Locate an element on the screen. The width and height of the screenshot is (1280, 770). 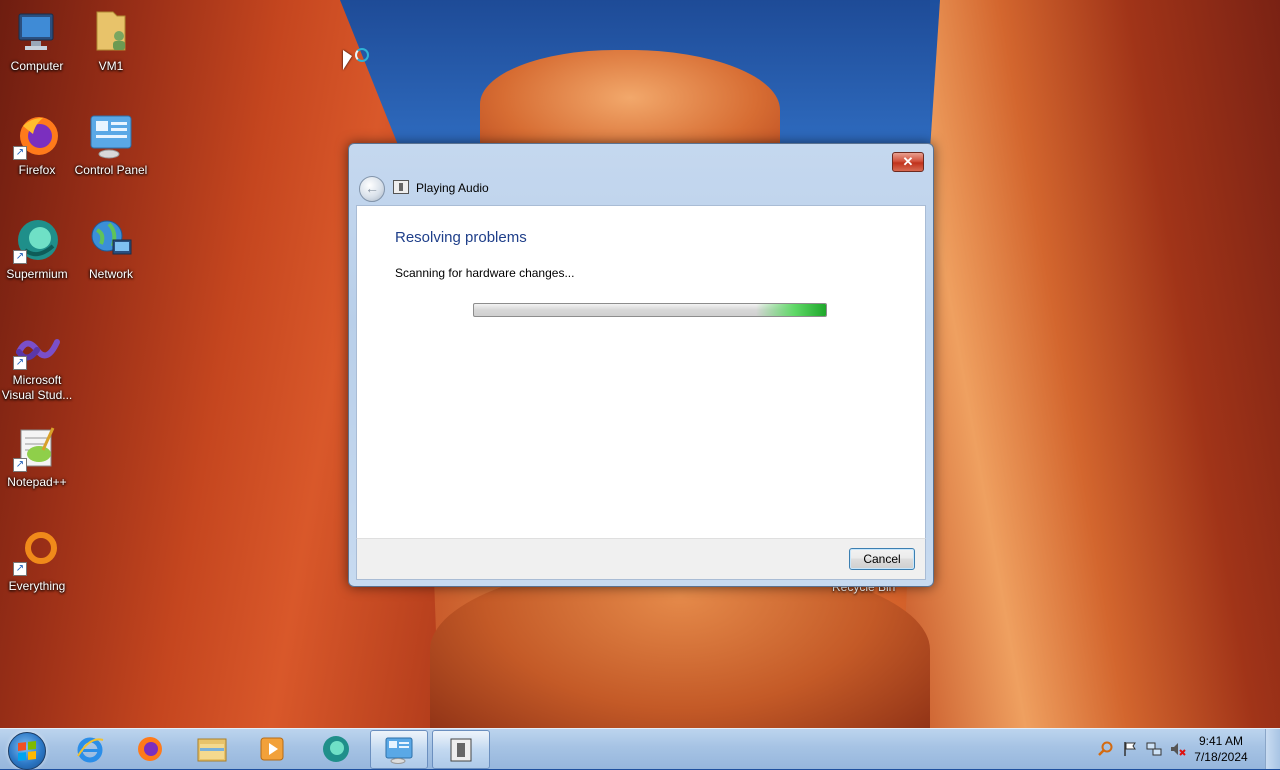
file-explorer-icon is located at coordinates (212, 749).